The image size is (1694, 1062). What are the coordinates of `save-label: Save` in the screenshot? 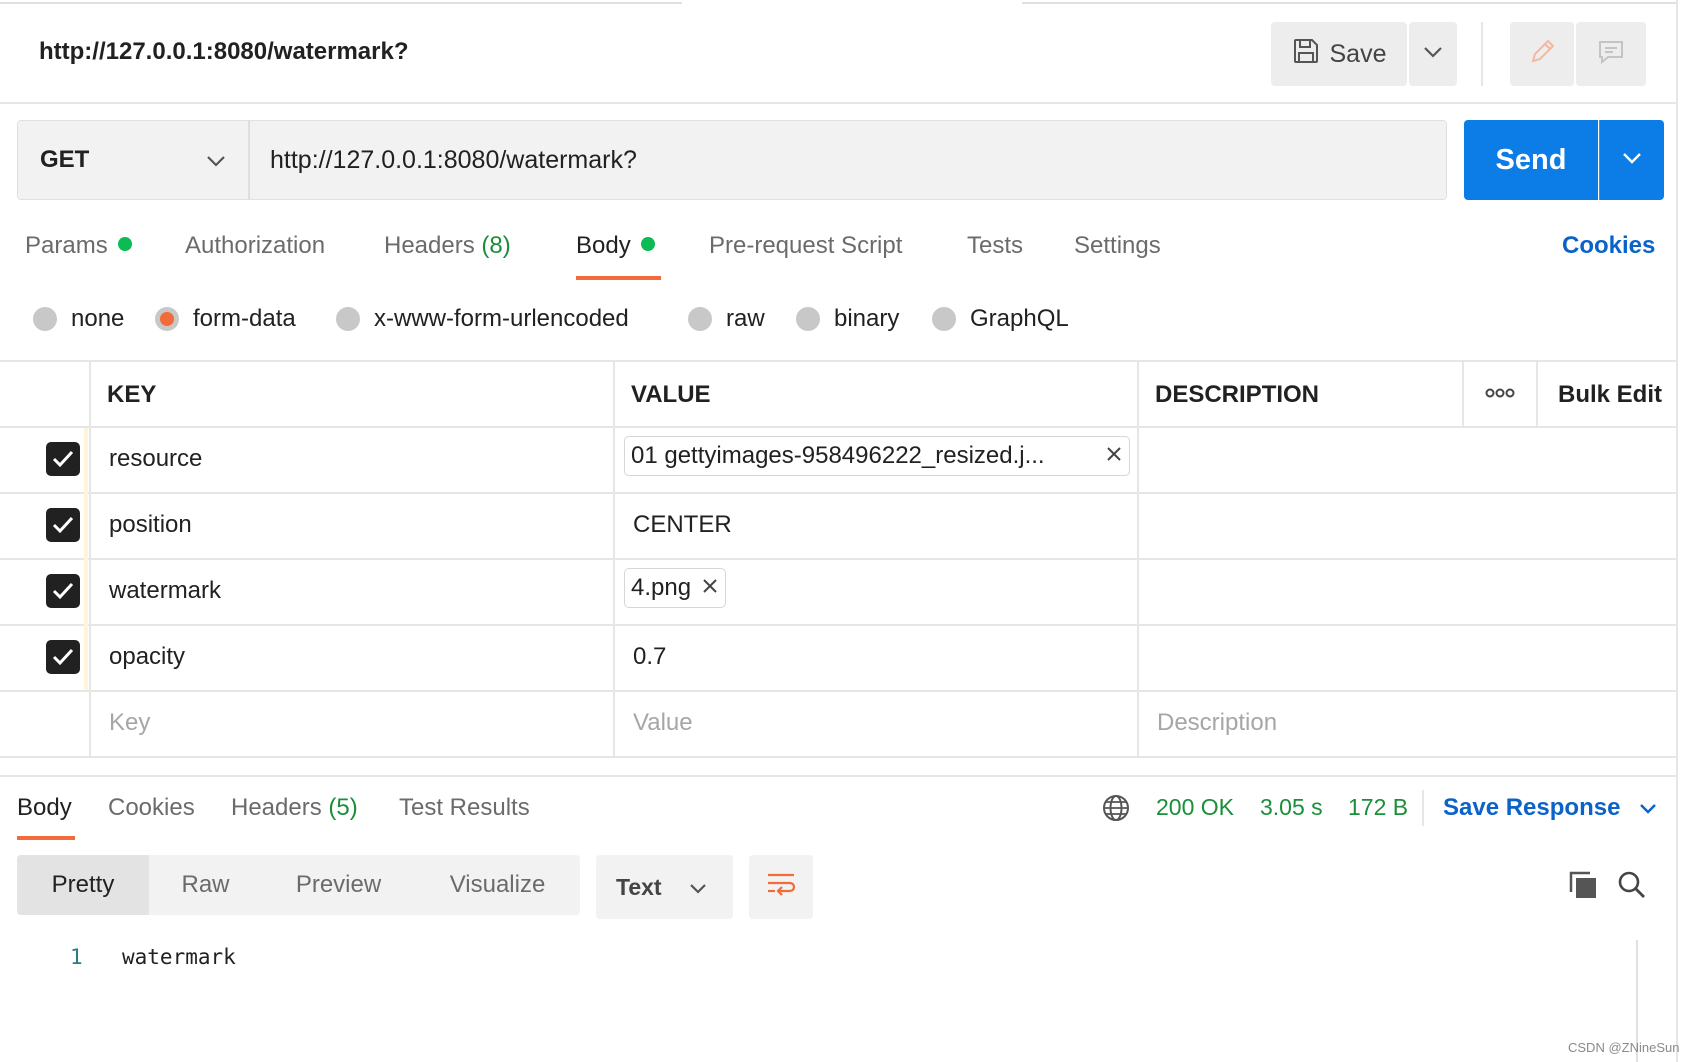 It's located at (1358, 53).